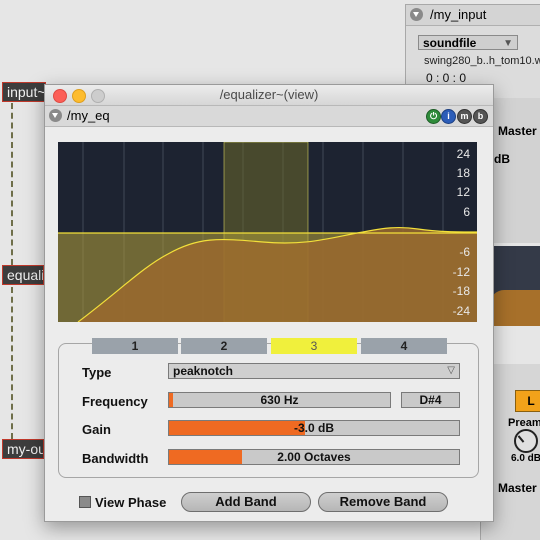 This screenshot has height=540, width=540. What do you see at coordinates (131, 502) in the screenshot?
I see `view-phase-label: View Phase` at bounding box center [131, 502].